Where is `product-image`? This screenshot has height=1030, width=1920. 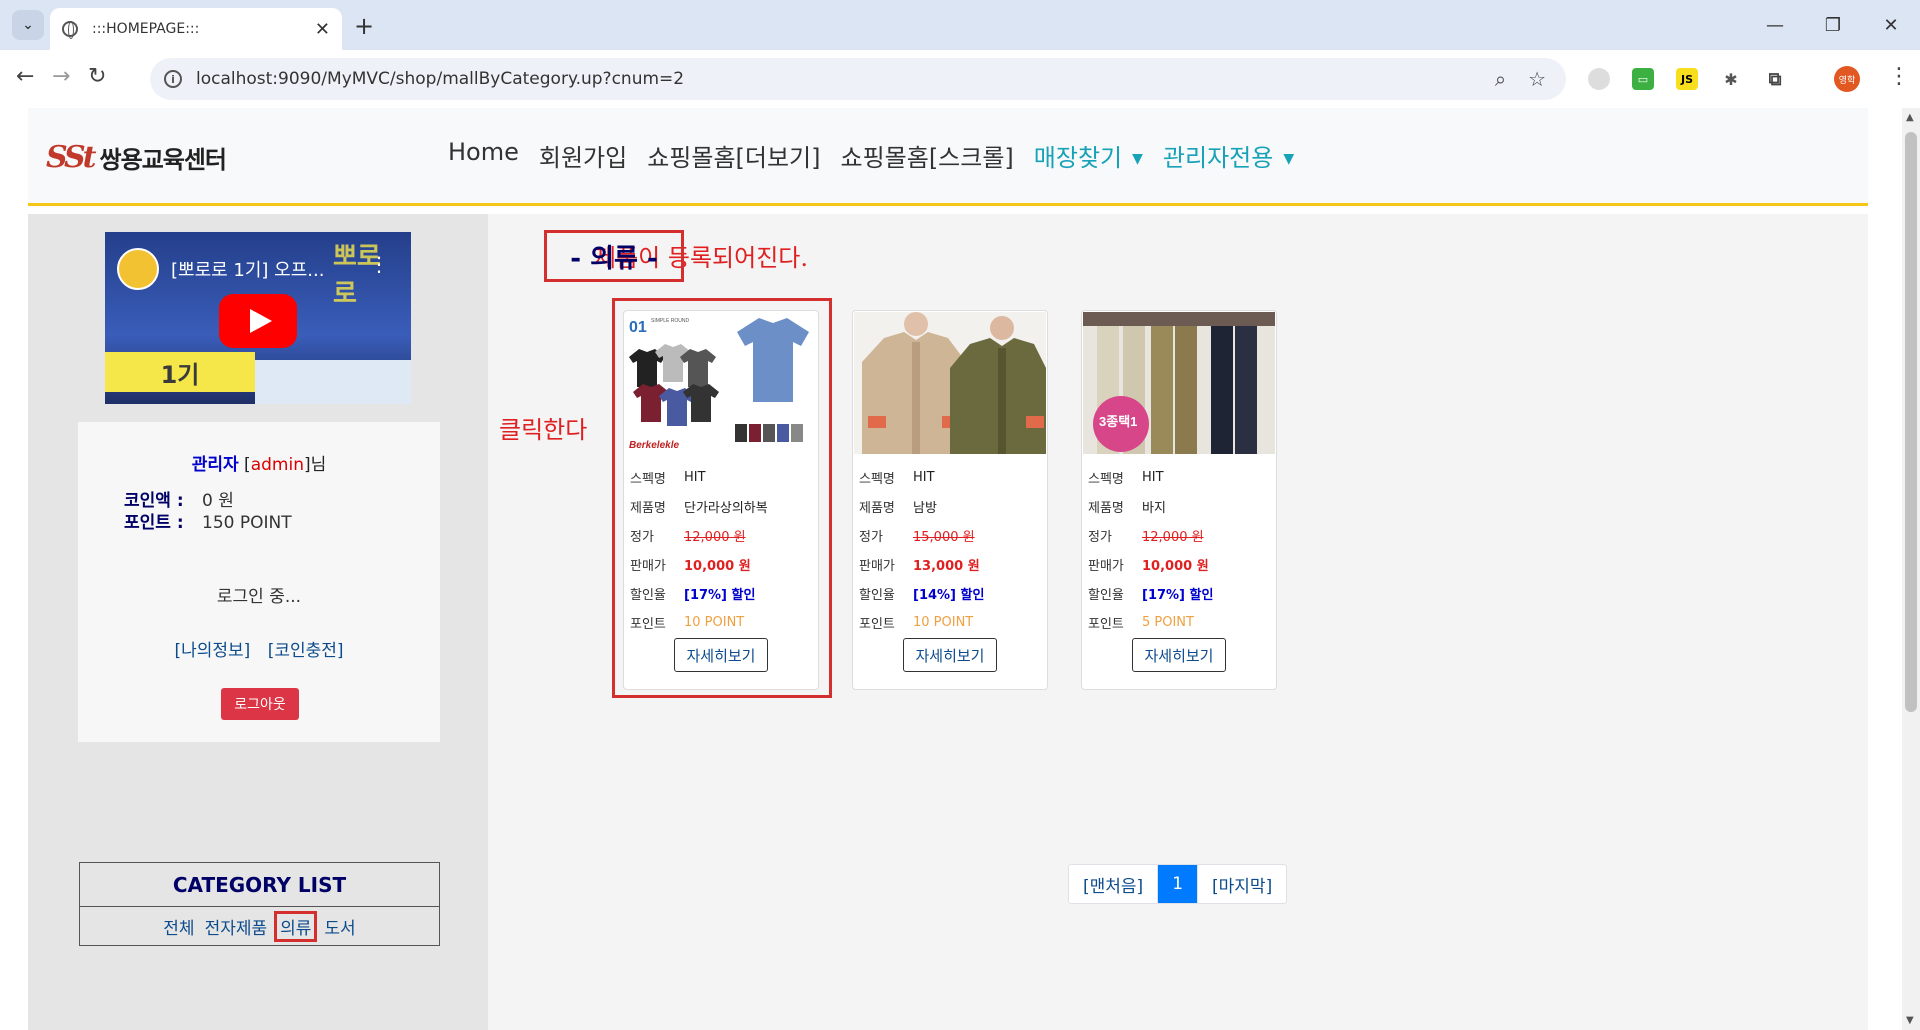 product-image is located at coordinates (950, 383).